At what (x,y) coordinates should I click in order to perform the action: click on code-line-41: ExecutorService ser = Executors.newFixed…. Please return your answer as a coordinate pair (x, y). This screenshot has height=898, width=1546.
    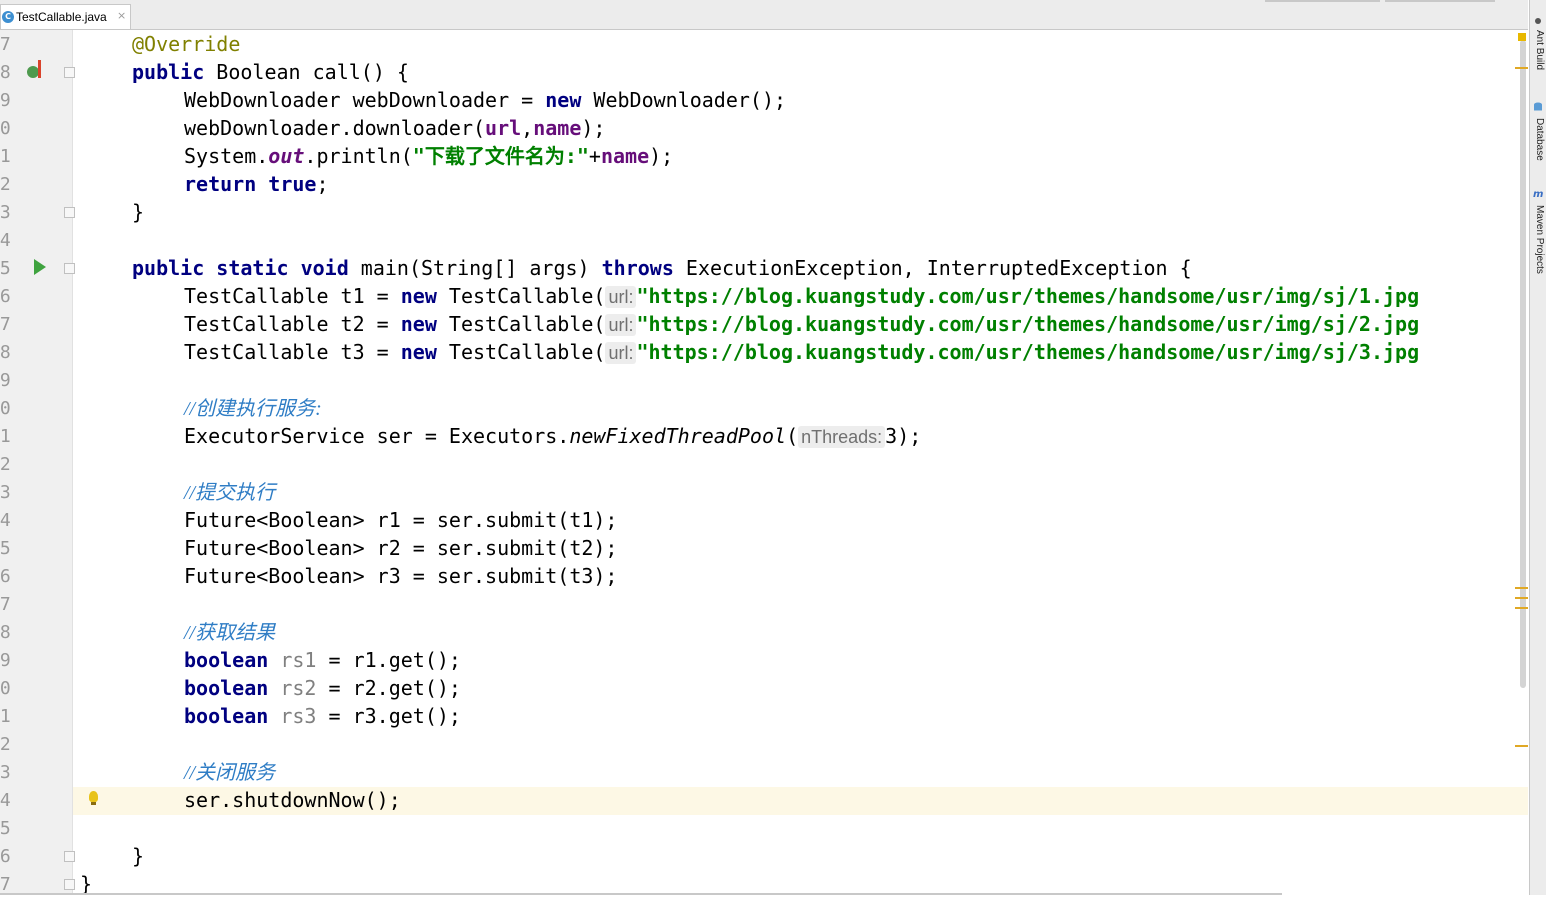
    Looking at the image, I should click on (552, 436).